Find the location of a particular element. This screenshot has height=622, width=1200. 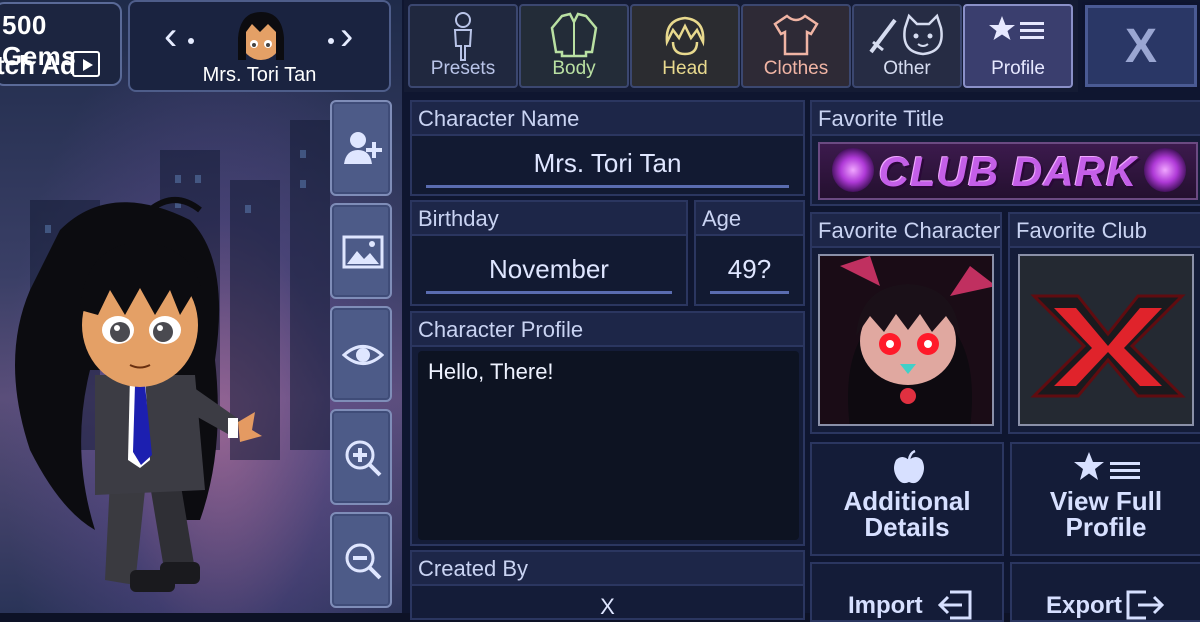

view-full-profile-line2: Profile is located at coordinates (1106, 527).